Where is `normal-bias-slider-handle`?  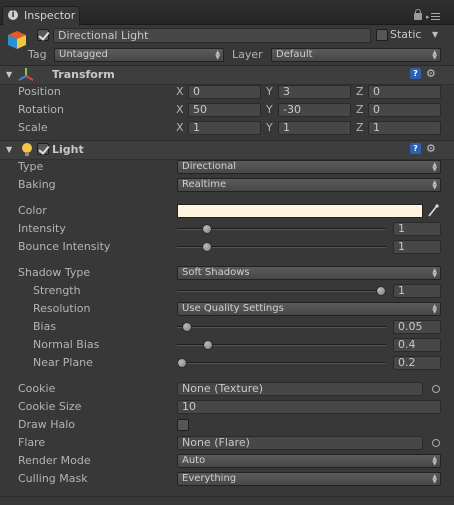 normal-bias-slider-handle is located at coordinates (207, 345).